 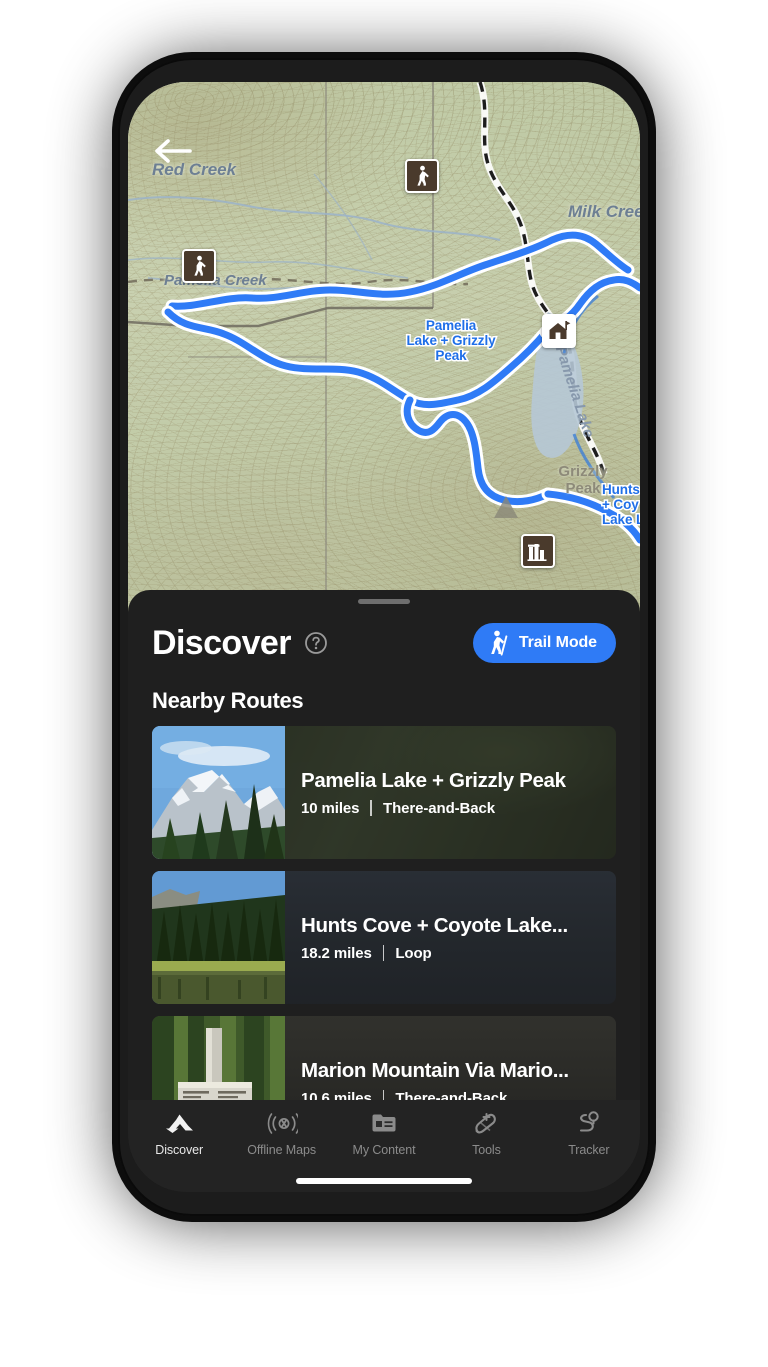 What do you see at coordinates (486, 1123) in the screenshot?
I see `multi-tool-icon` at bounding box center [486, 1123].